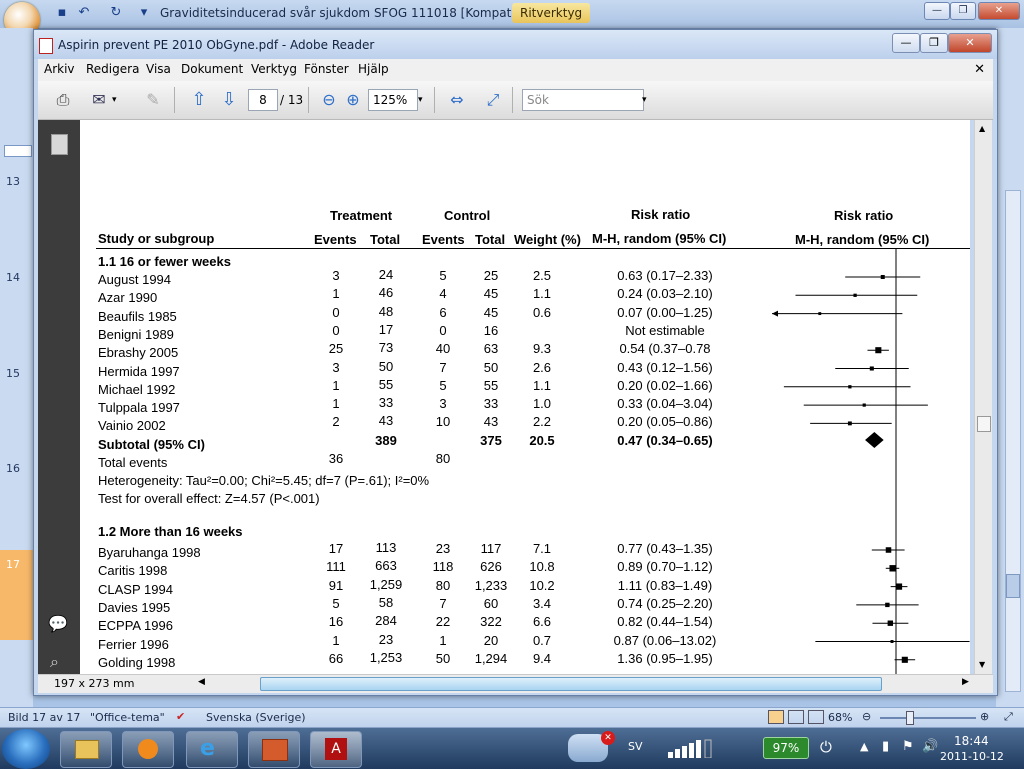 The width and height of the screenshot is (1024, 769). Describe the element at coordinates (965, 682) in the screenshot. I see `scroll-right-icon: ▶` at that location.